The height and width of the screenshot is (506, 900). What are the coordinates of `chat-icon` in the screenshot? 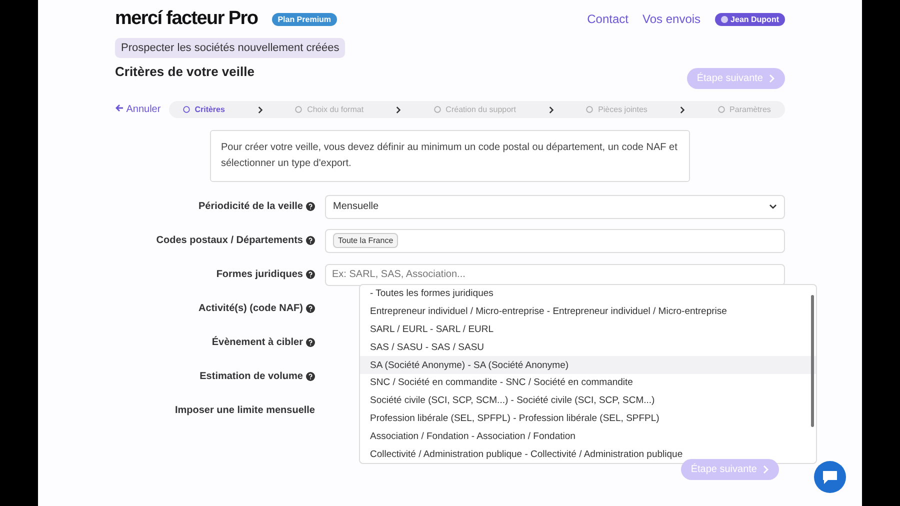 It's located at (830, 477).